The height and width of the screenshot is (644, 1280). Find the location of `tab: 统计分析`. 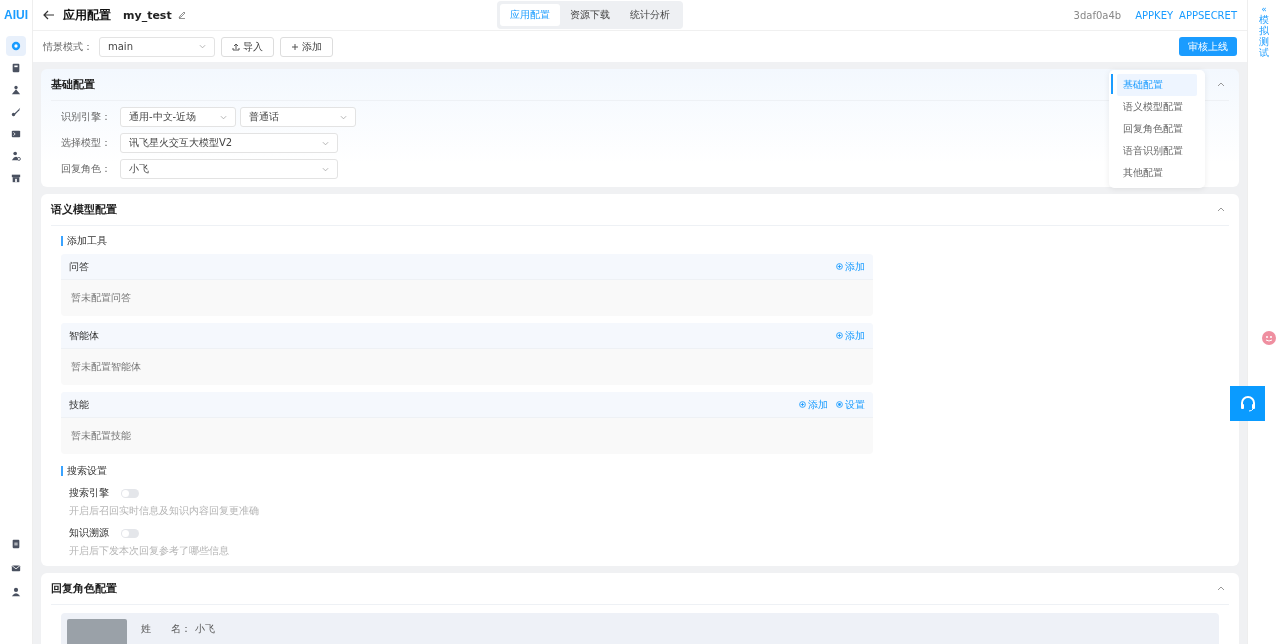

tab: 统计分析 is located at coordinates (649, 15).